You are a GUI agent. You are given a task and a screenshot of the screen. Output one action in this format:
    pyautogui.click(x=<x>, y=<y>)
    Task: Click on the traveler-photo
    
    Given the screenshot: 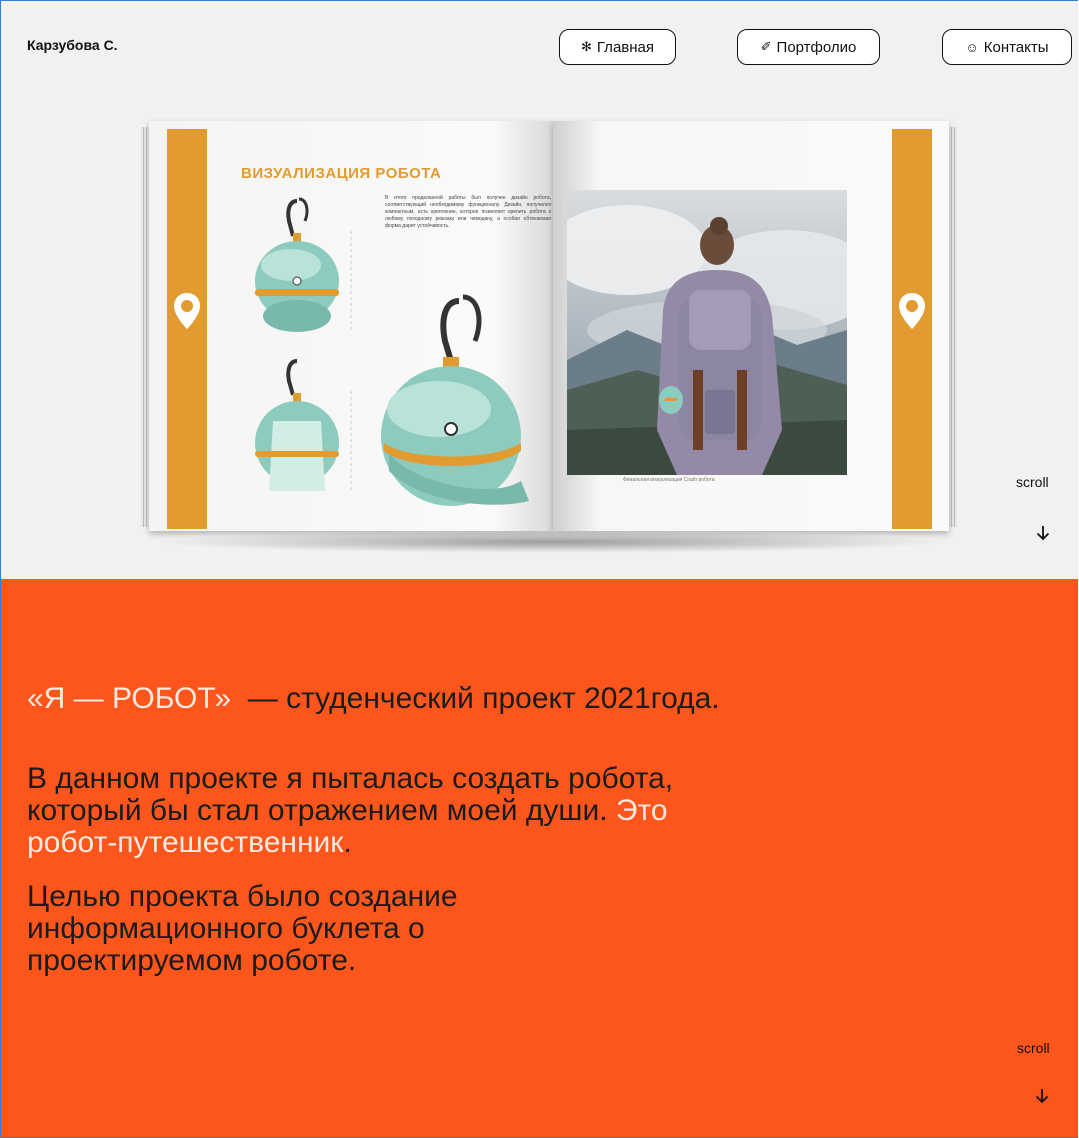 What is the action you would take?
    pyautogui.click(x=707, y=332)
    